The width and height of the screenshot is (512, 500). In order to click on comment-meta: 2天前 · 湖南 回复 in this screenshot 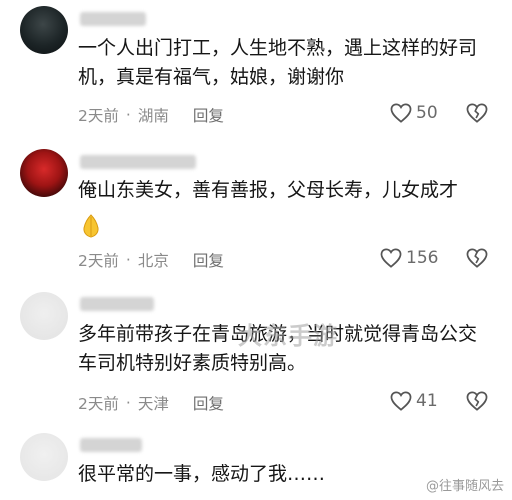, I will do `click(151, 115)`.